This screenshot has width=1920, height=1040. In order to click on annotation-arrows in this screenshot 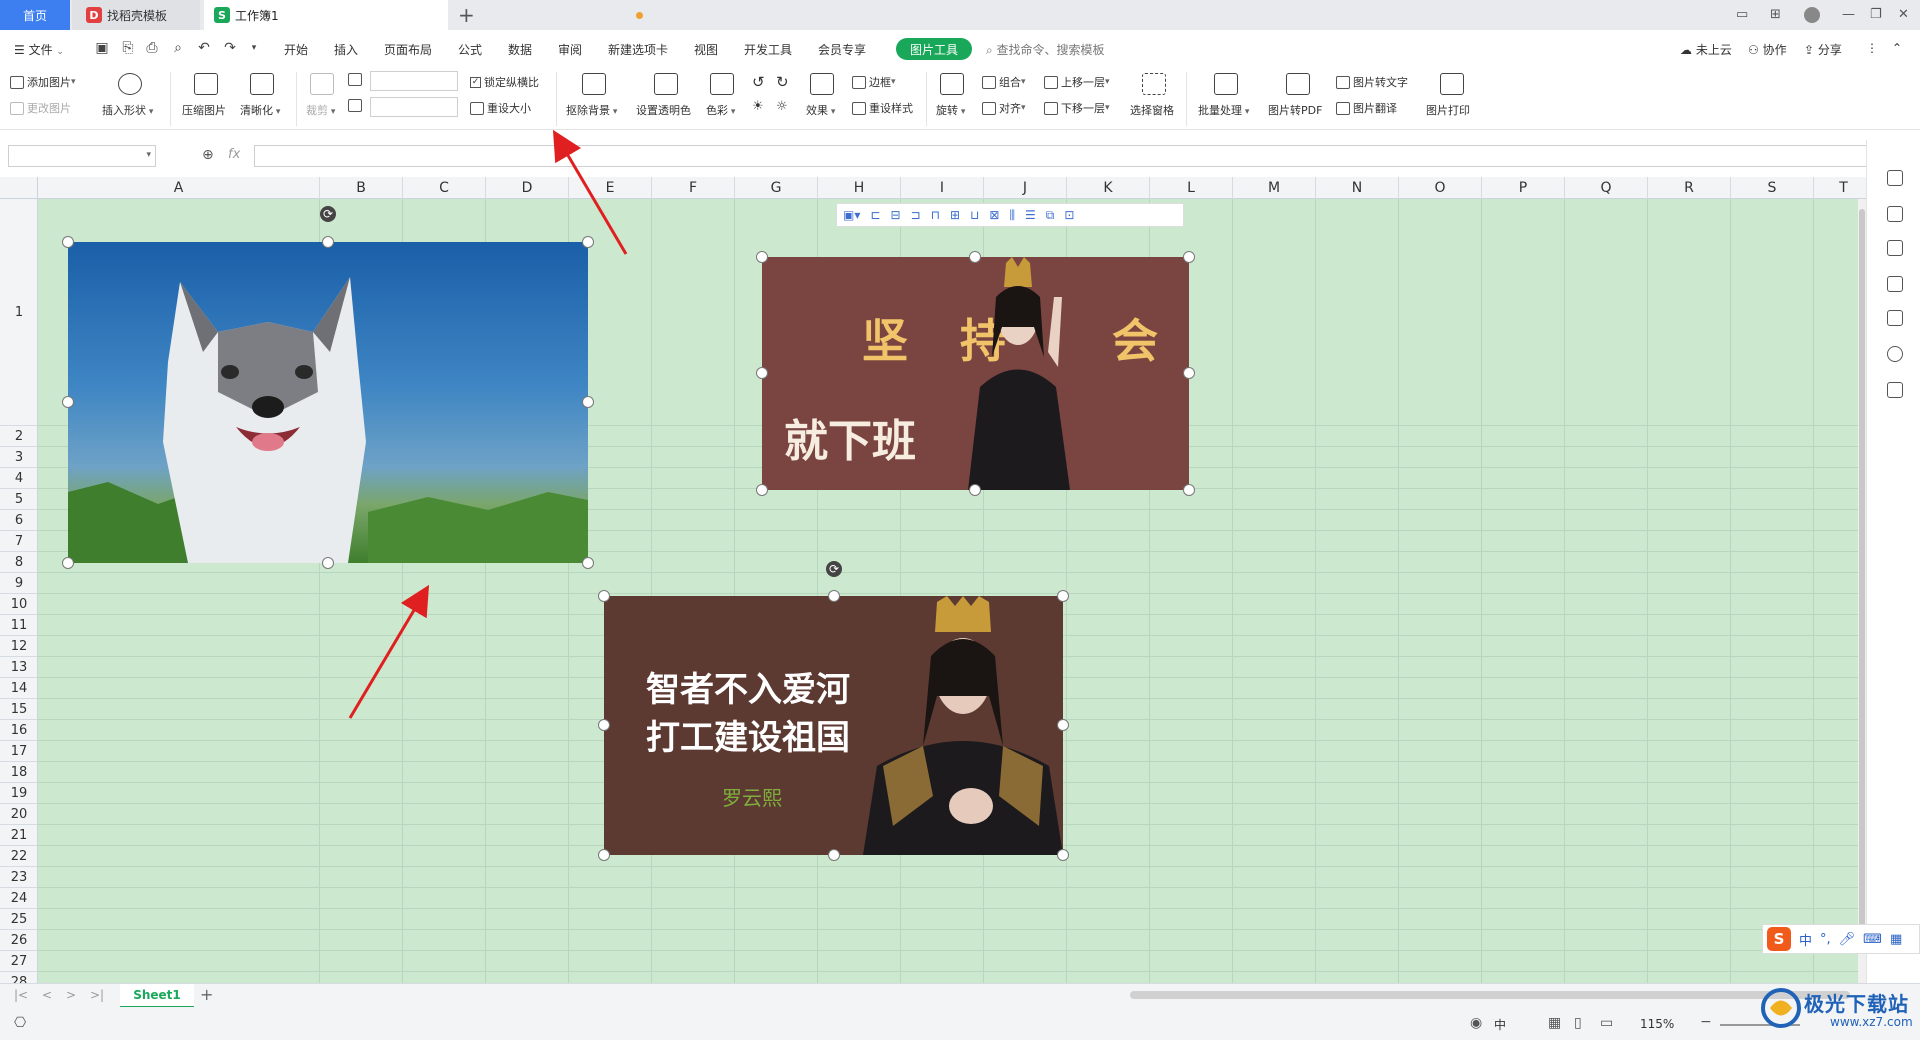, I will do `click(488, 424)`.